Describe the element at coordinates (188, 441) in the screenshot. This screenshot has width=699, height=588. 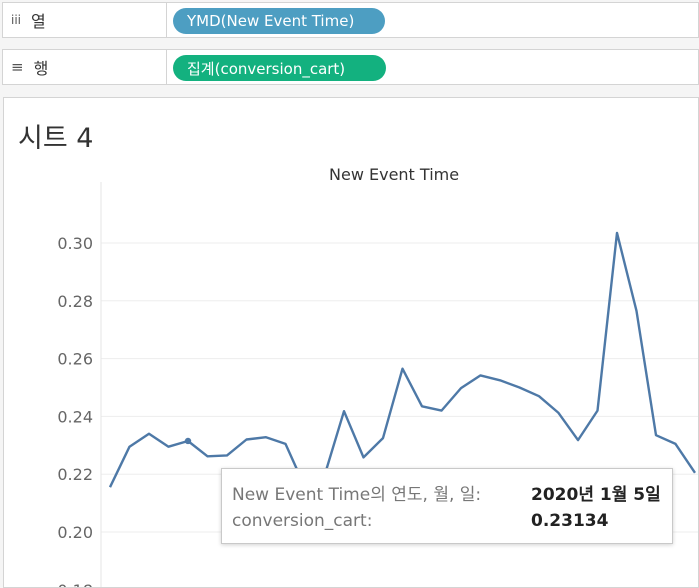
I see `data-point-highlighted` at that location.